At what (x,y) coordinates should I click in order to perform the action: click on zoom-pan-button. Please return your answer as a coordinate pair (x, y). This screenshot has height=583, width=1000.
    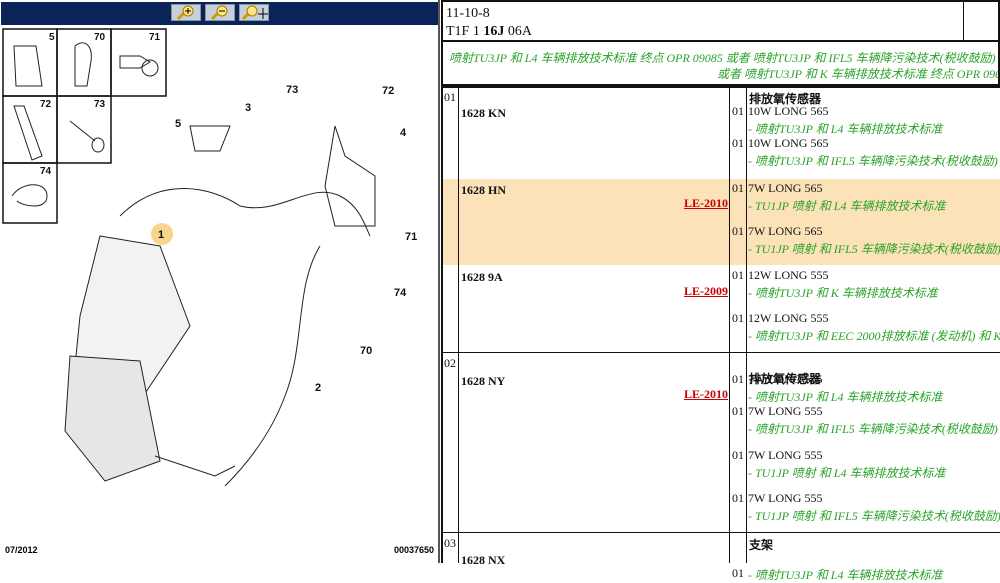
    Looking at the image, I should click on (253, 12).